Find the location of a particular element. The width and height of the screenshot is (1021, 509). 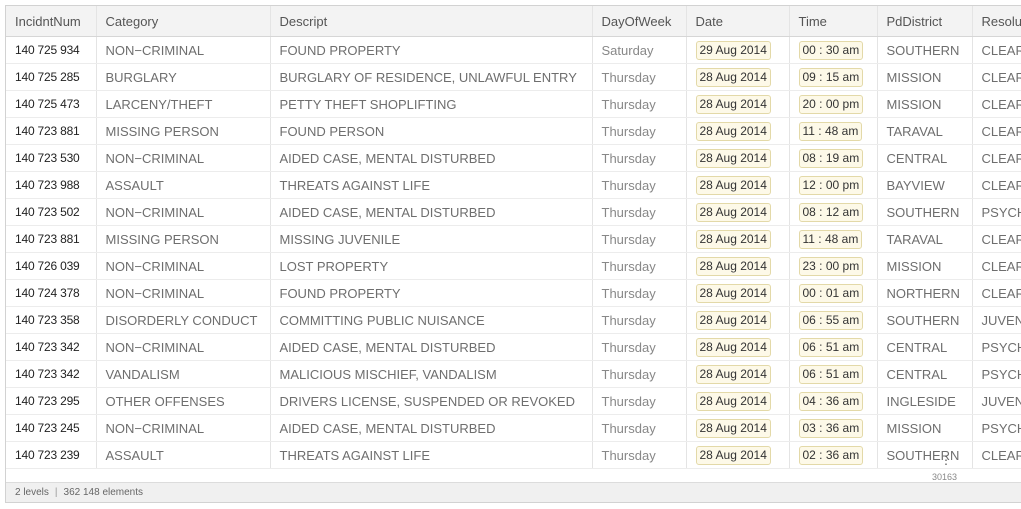

cell-descript: LOST PROPERTY is located at coordinates (431, 266).